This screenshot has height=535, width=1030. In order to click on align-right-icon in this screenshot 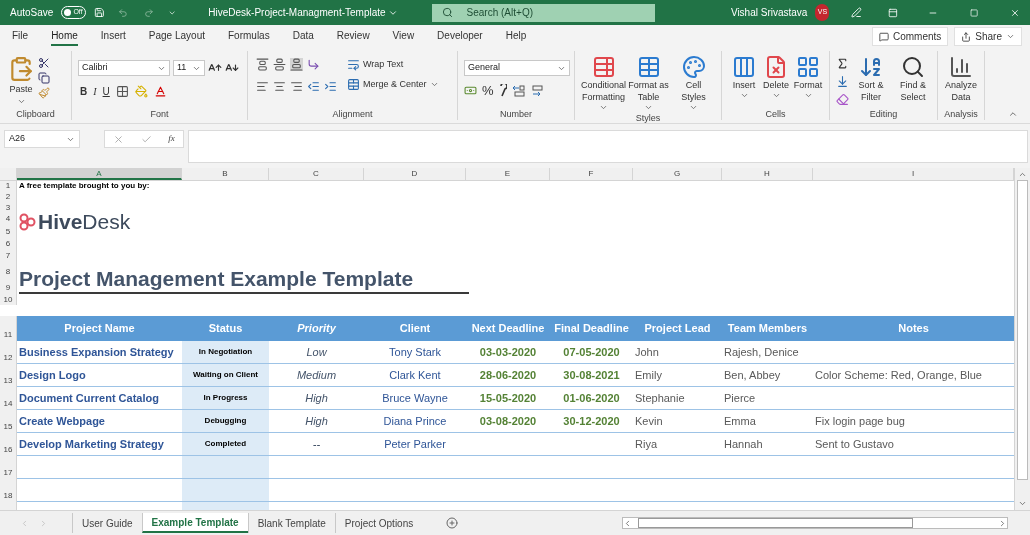, I will do `click(296, 86)`.